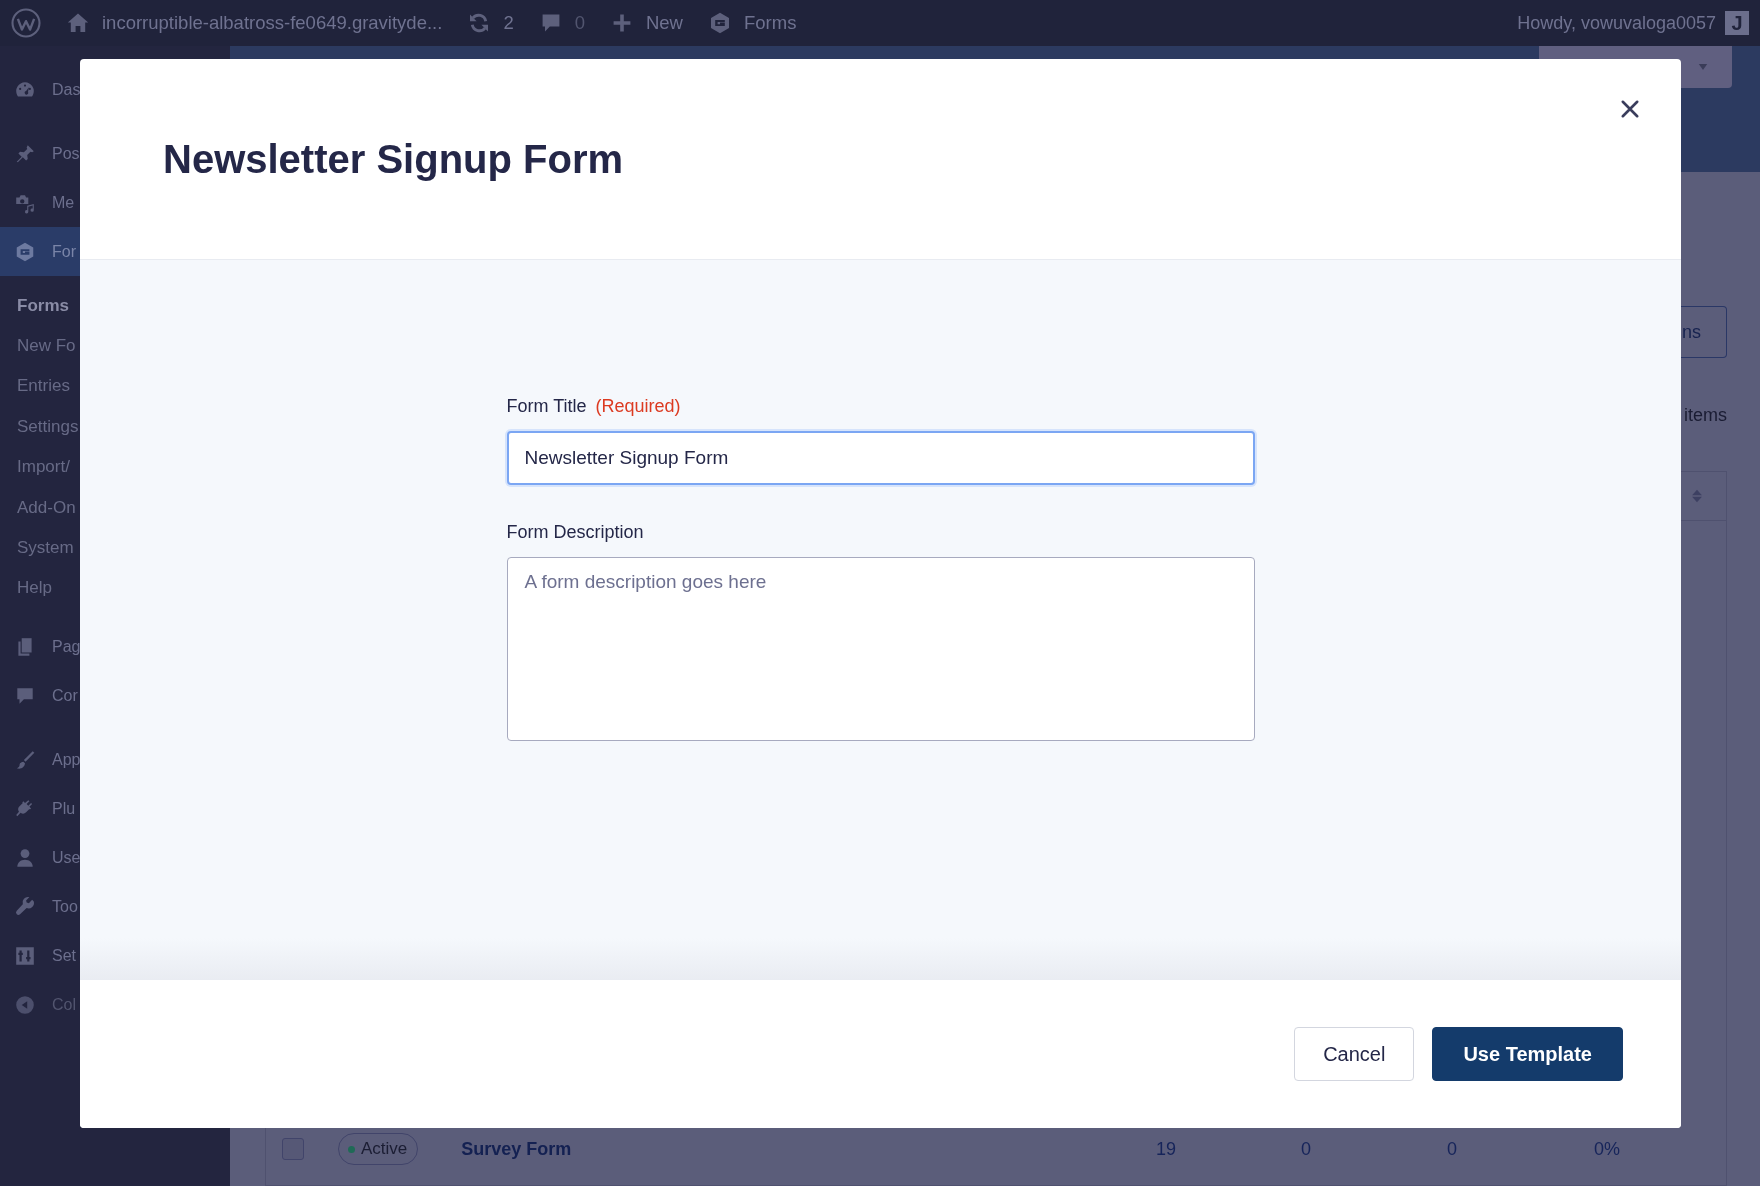 The image size is (1760, 1186). What do you see at coordinates (40, 956) in the screenshot?
I see `menu-item: Set` at bounding box center [40, 956].